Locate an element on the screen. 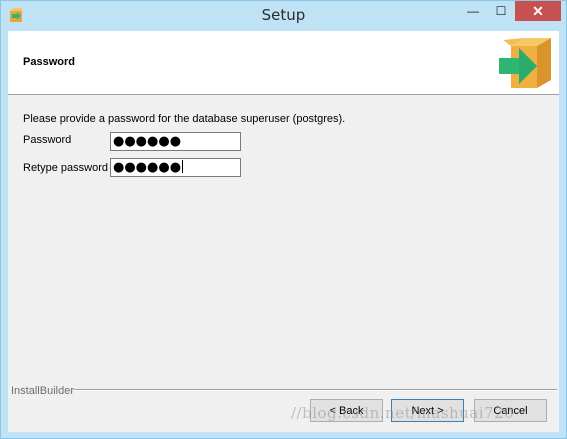  text-caret is located at coordinates (183, 166).